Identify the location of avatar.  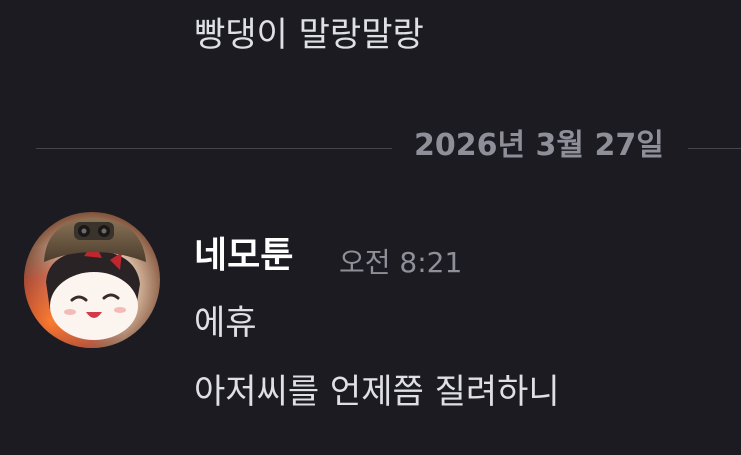
(92, 280).